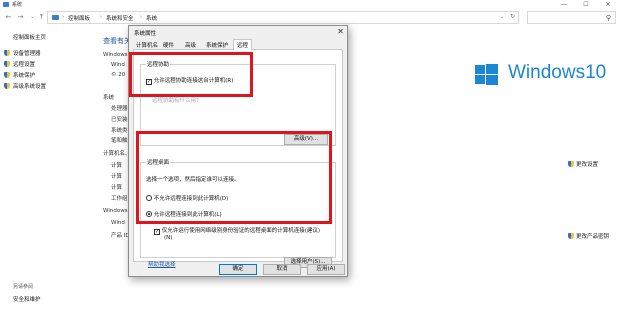 Image resolution: width=620 pixels, height=309 pixels. What do you see at coordinates (234, 177) in the screenshot?
I see `highlight-remote-desktop` at bounding box center [234, 177].